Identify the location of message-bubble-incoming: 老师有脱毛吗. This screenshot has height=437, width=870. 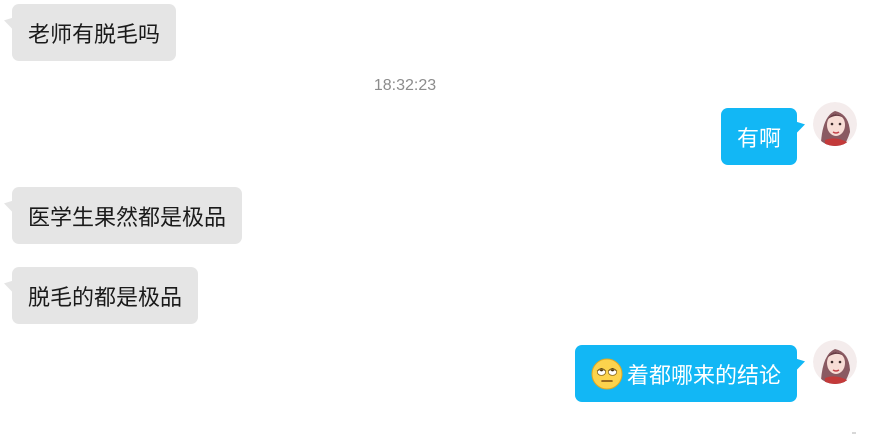
(94, 32).